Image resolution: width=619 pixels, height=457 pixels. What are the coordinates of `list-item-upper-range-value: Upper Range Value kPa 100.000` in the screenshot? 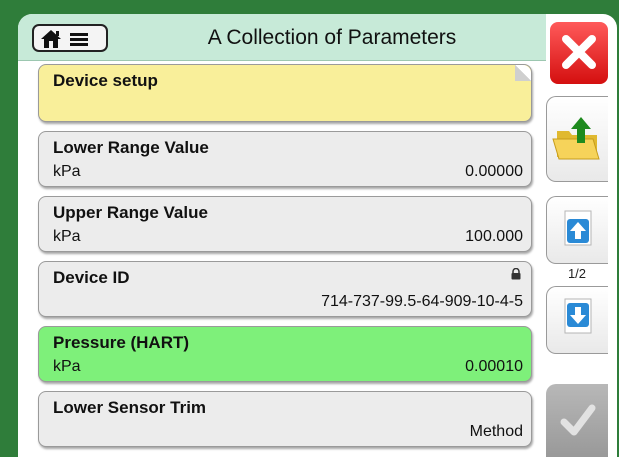 It's located at (285, 224).